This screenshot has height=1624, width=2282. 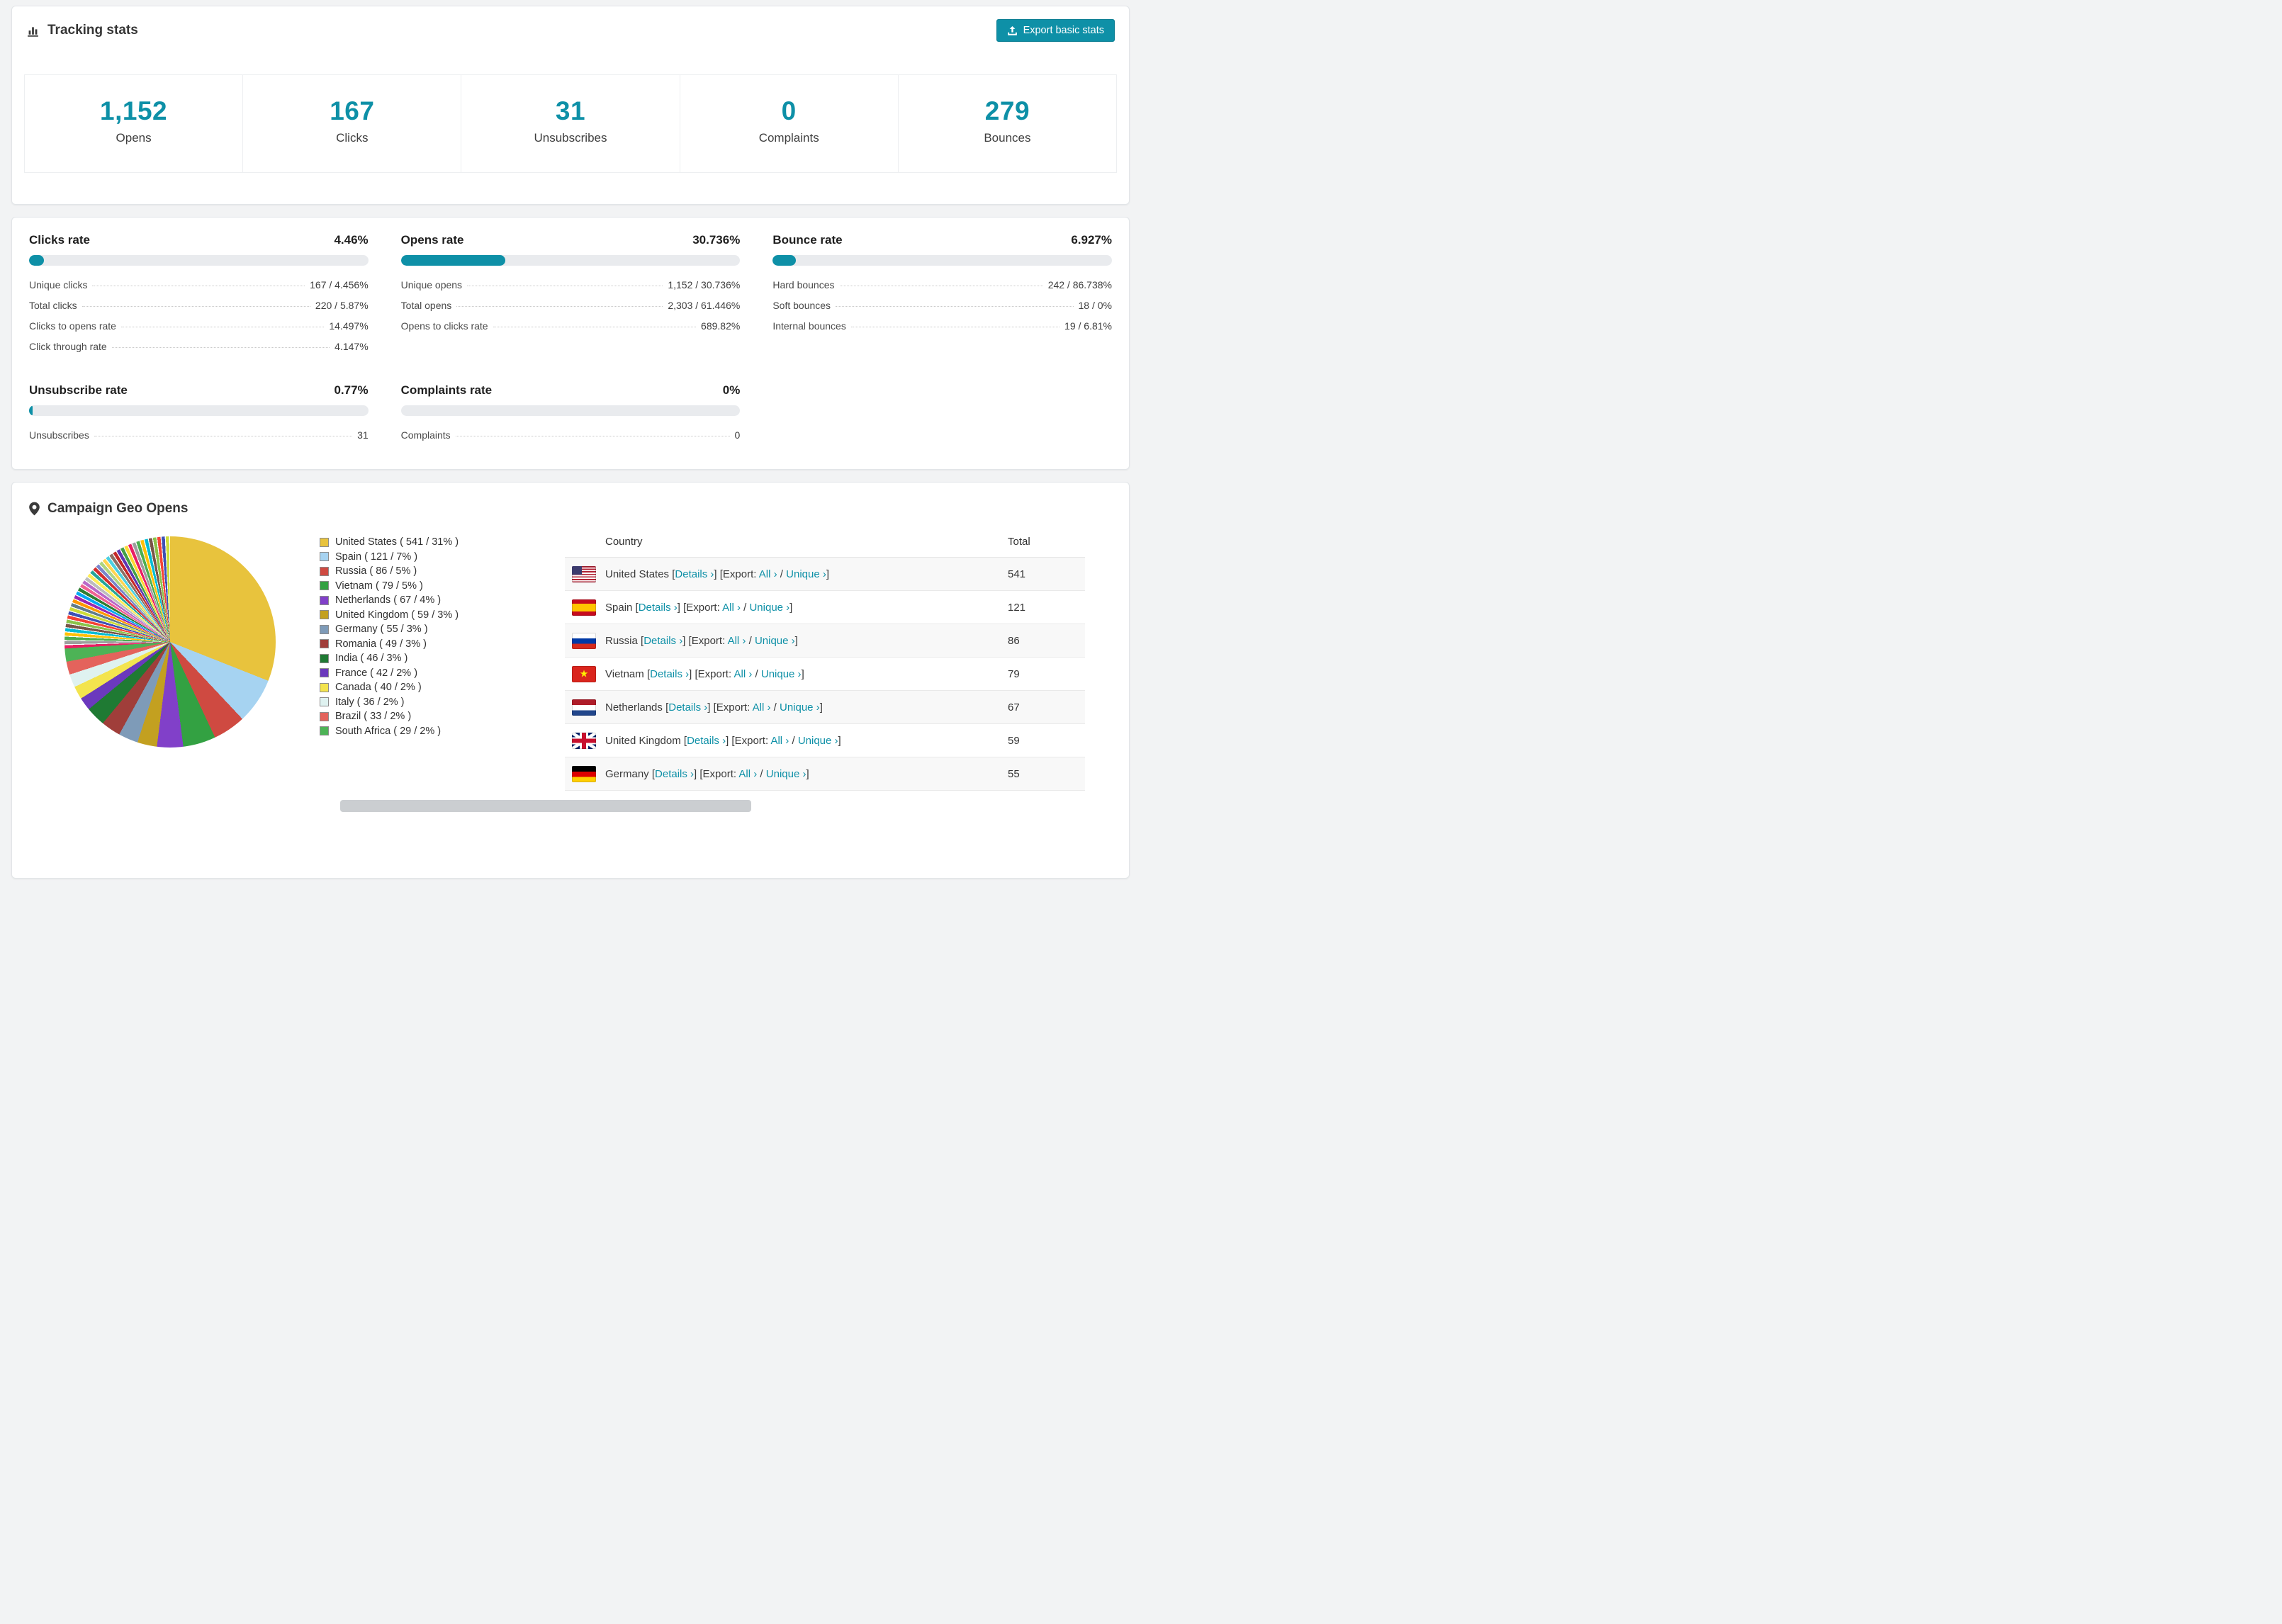 I want to click on legend-label: India ( 46 / 3% ), so click(x=372, y=659).